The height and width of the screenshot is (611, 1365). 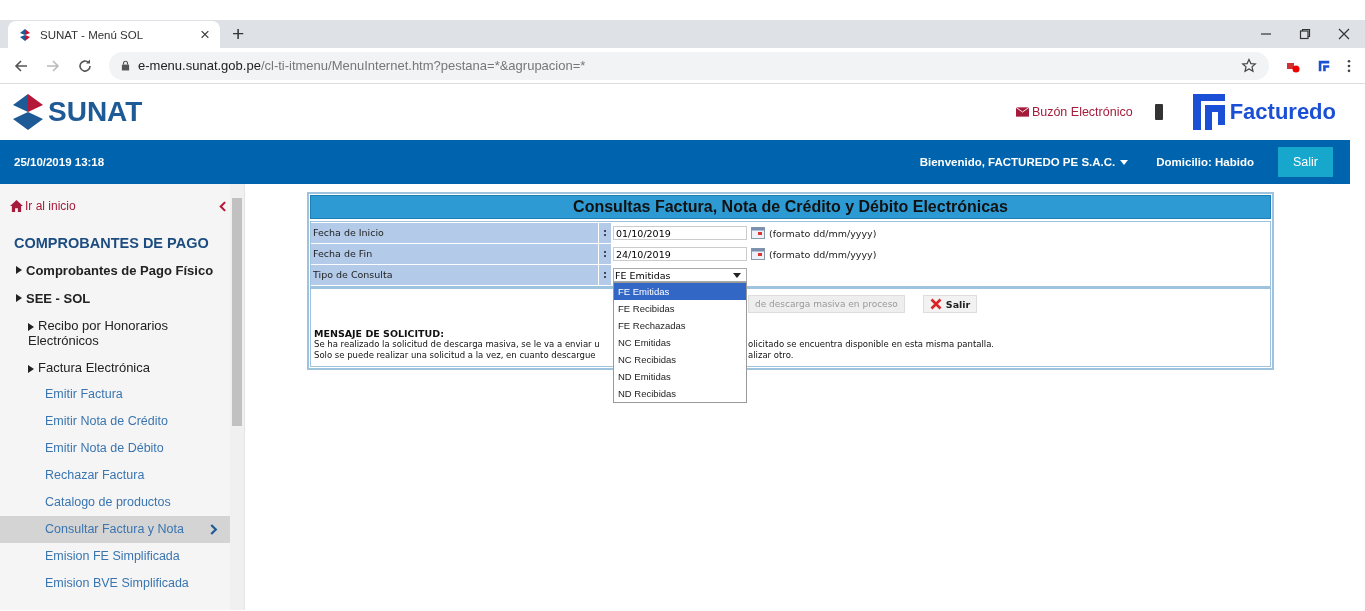 I want to click on exit-button: Salir, so click(x=950, y=304).